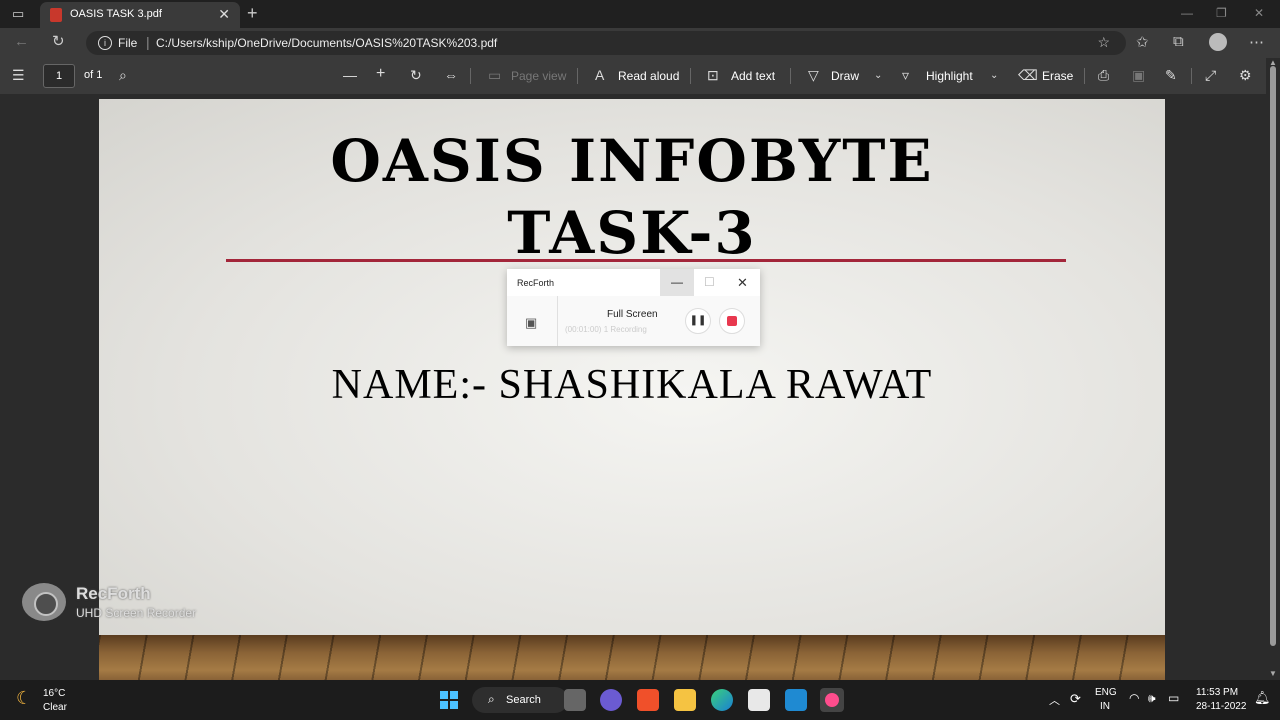 The image size is (1280, 720). Describe the element at coordinates (54, 693) in the screenshot. I see `weather-temperature: 16°C` at that location.